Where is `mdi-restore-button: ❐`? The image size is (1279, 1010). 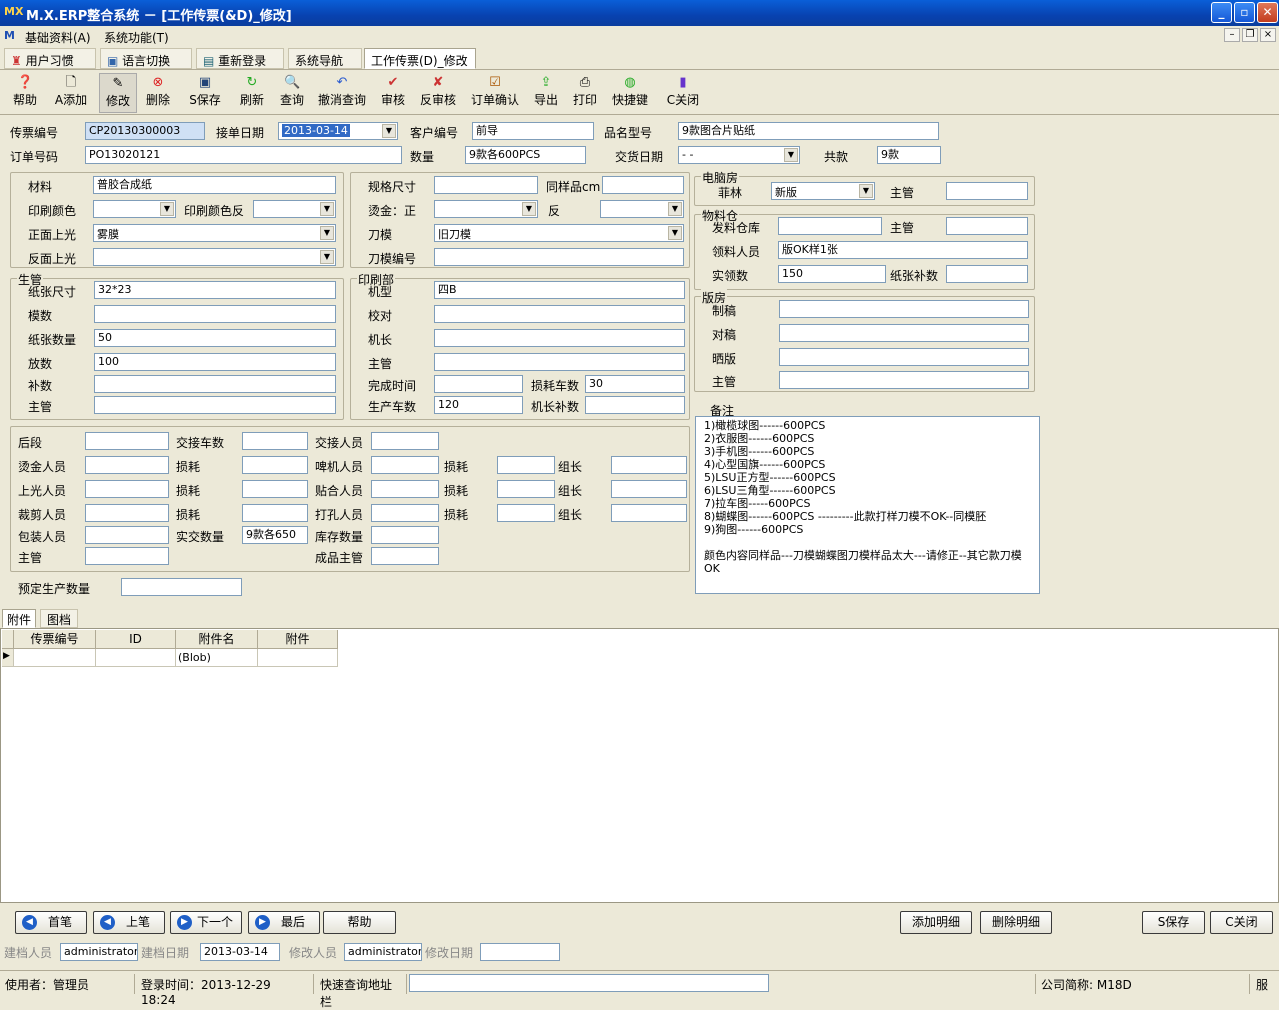
mdi-restore-button: ❐ is located at coordinates (1250, 35).